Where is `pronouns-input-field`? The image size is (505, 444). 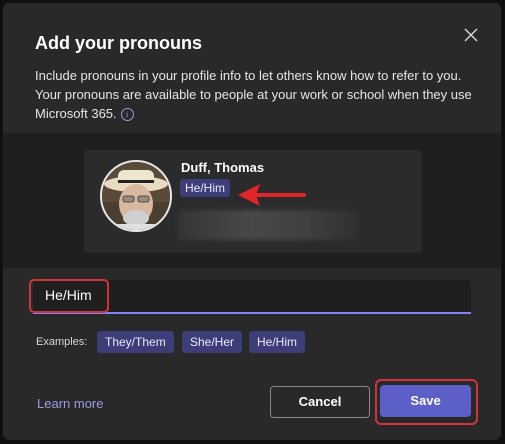 pronouns-input-field is located at coordinates (255, 297).